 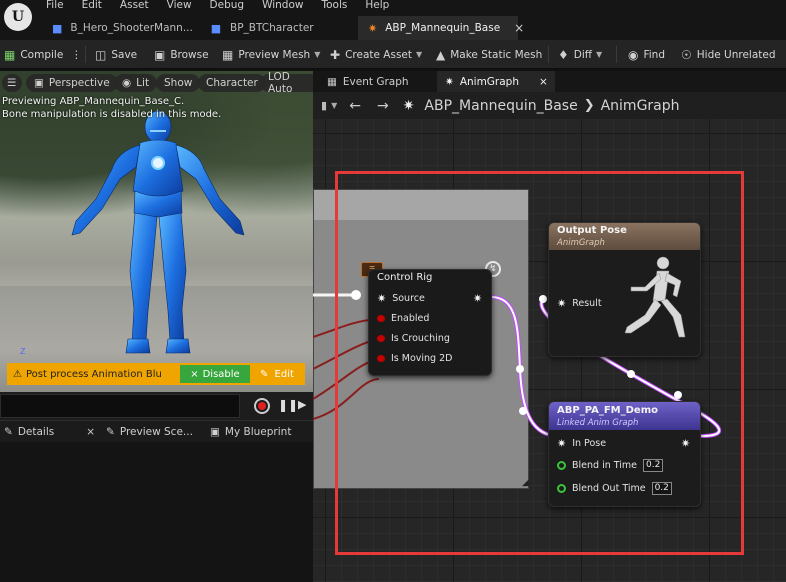 What do you see at coordinates (271, 54) in the screenshot?
I see `preview-mesh-button: ▦ Preview Mesh ▼` at bounding box center [271, 54].